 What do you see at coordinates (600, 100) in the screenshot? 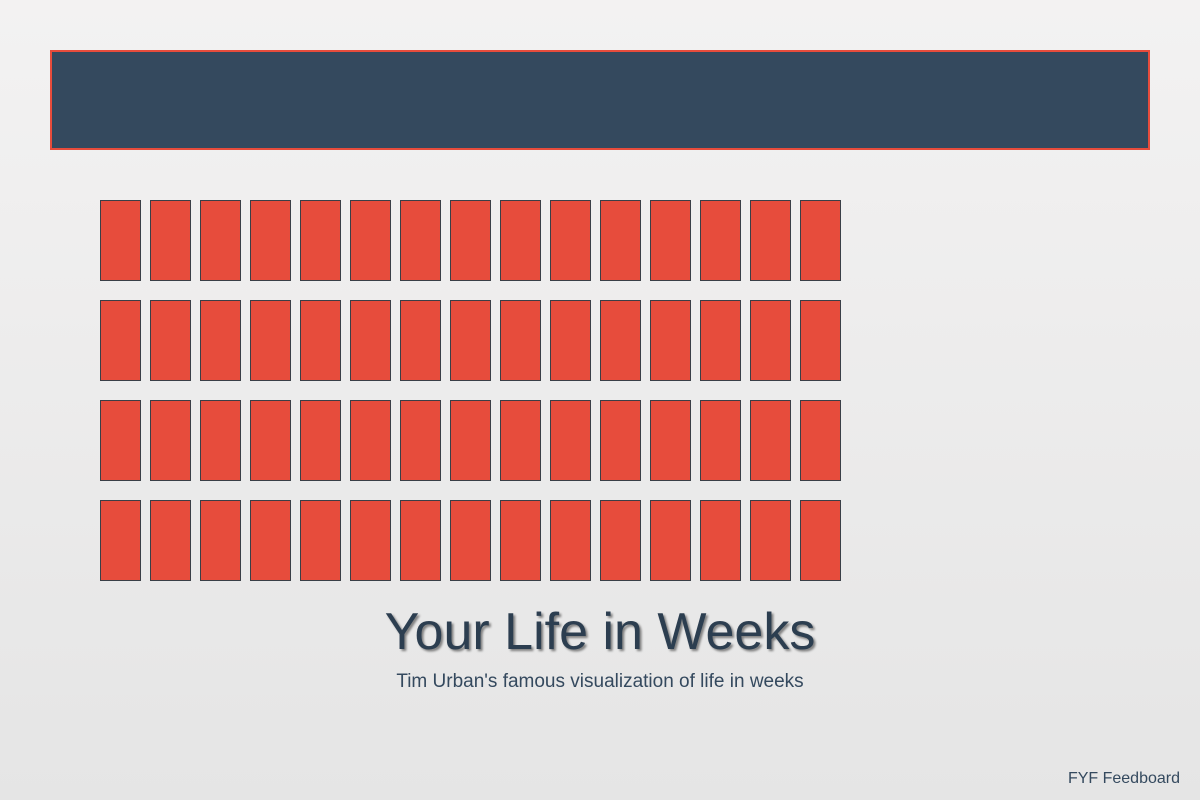
I see `header-banner` at bounding box center [600, 100].